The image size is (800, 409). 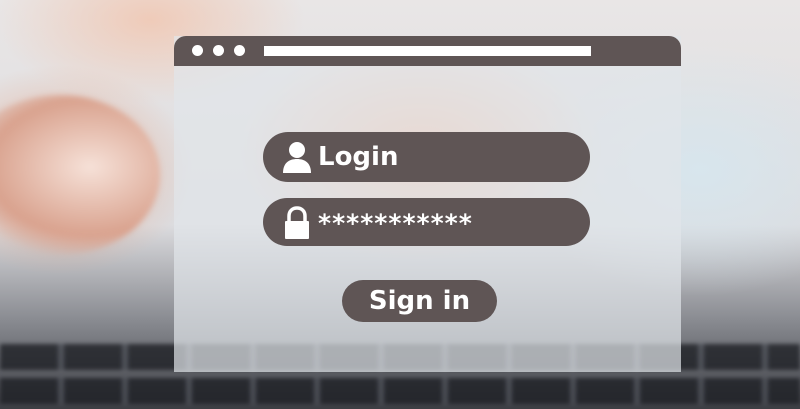 I want to click on user-icon, so click(x=297, y=157).